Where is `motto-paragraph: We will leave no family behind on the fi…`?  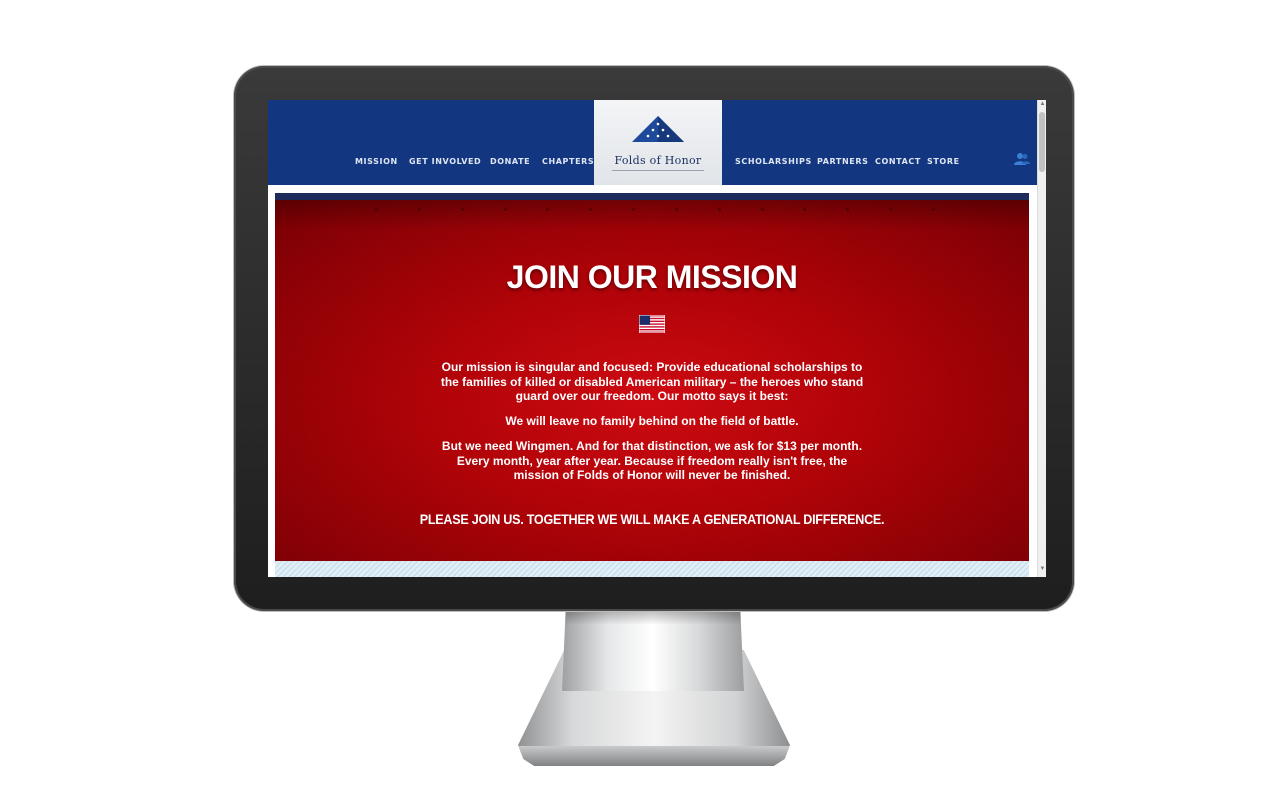 motto-paragraph: We will leave no family behind on the fi… is located at coordinates (652, 421).